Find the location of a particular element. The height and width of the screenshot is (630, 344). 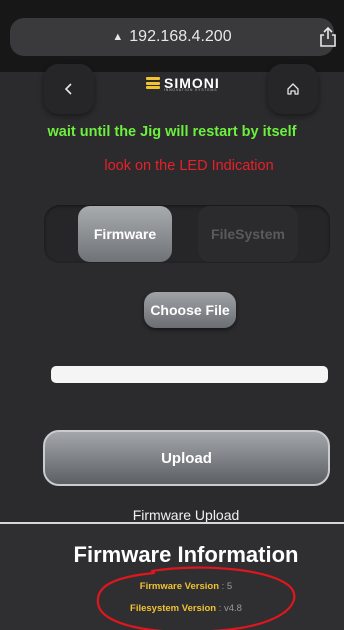

chevron-left-icon is located at coordinates (68, 89).